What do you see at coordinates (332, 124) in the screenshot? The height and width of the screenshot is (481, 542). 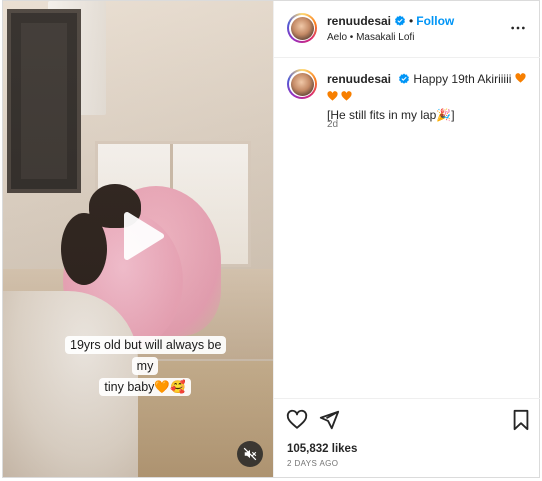 I see `comment-timestamp: 2d` at bounding box center [332, 124].